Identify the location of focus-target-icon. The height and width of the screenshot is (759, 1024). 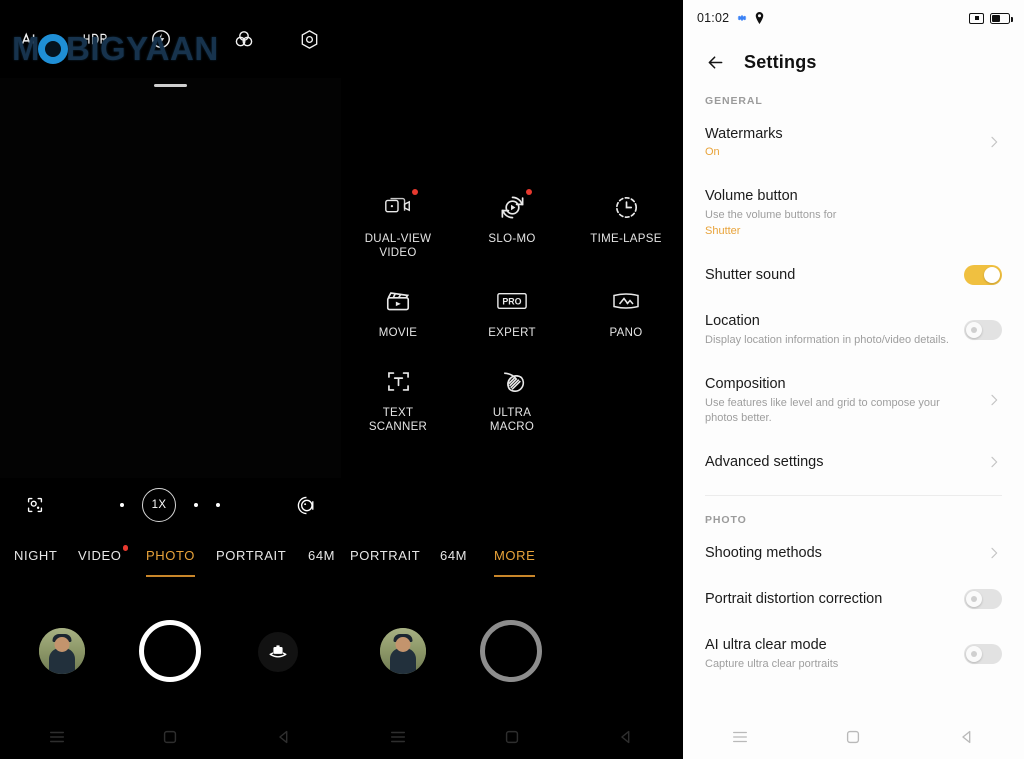
(35, 505).